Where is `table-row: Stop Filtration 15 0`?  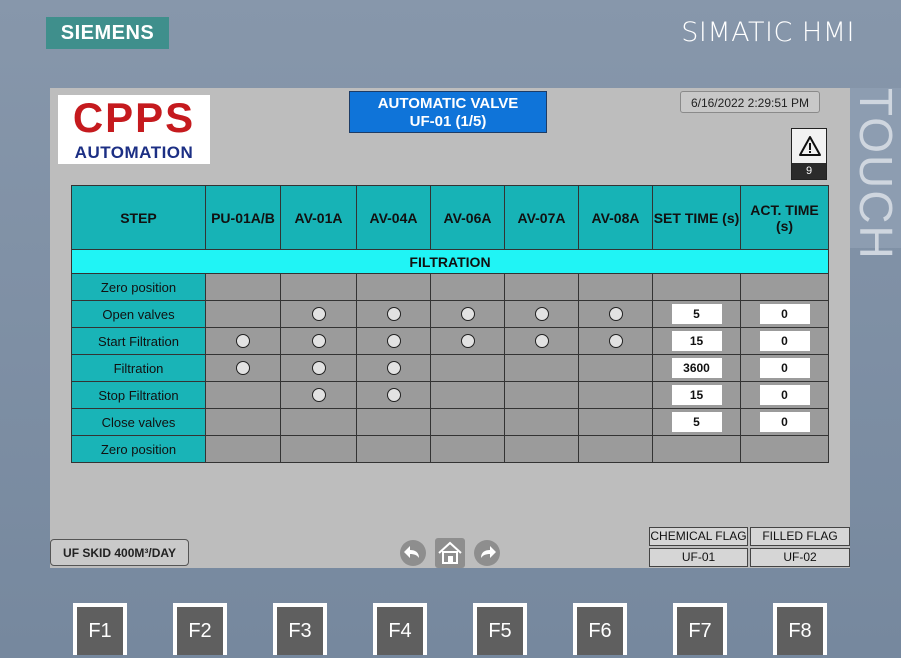
table-row: Stop Filtration 15 0 is located at coordinates (450, 395).